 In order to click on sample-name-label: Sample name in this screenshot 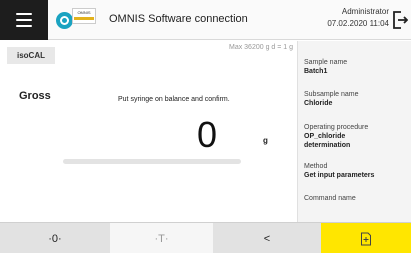, I will do `click(326, 62)`.